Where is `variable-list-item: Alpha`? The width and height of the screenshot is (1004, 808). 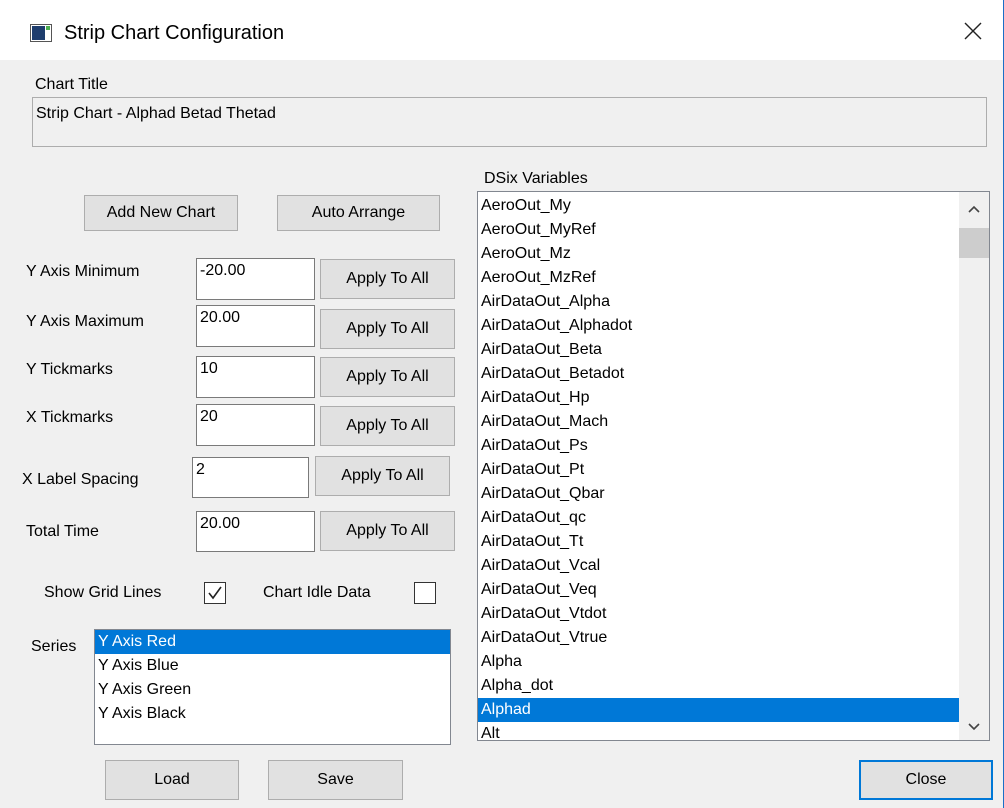 variable-list-item: Alpha is located at coordinates (718, 662).